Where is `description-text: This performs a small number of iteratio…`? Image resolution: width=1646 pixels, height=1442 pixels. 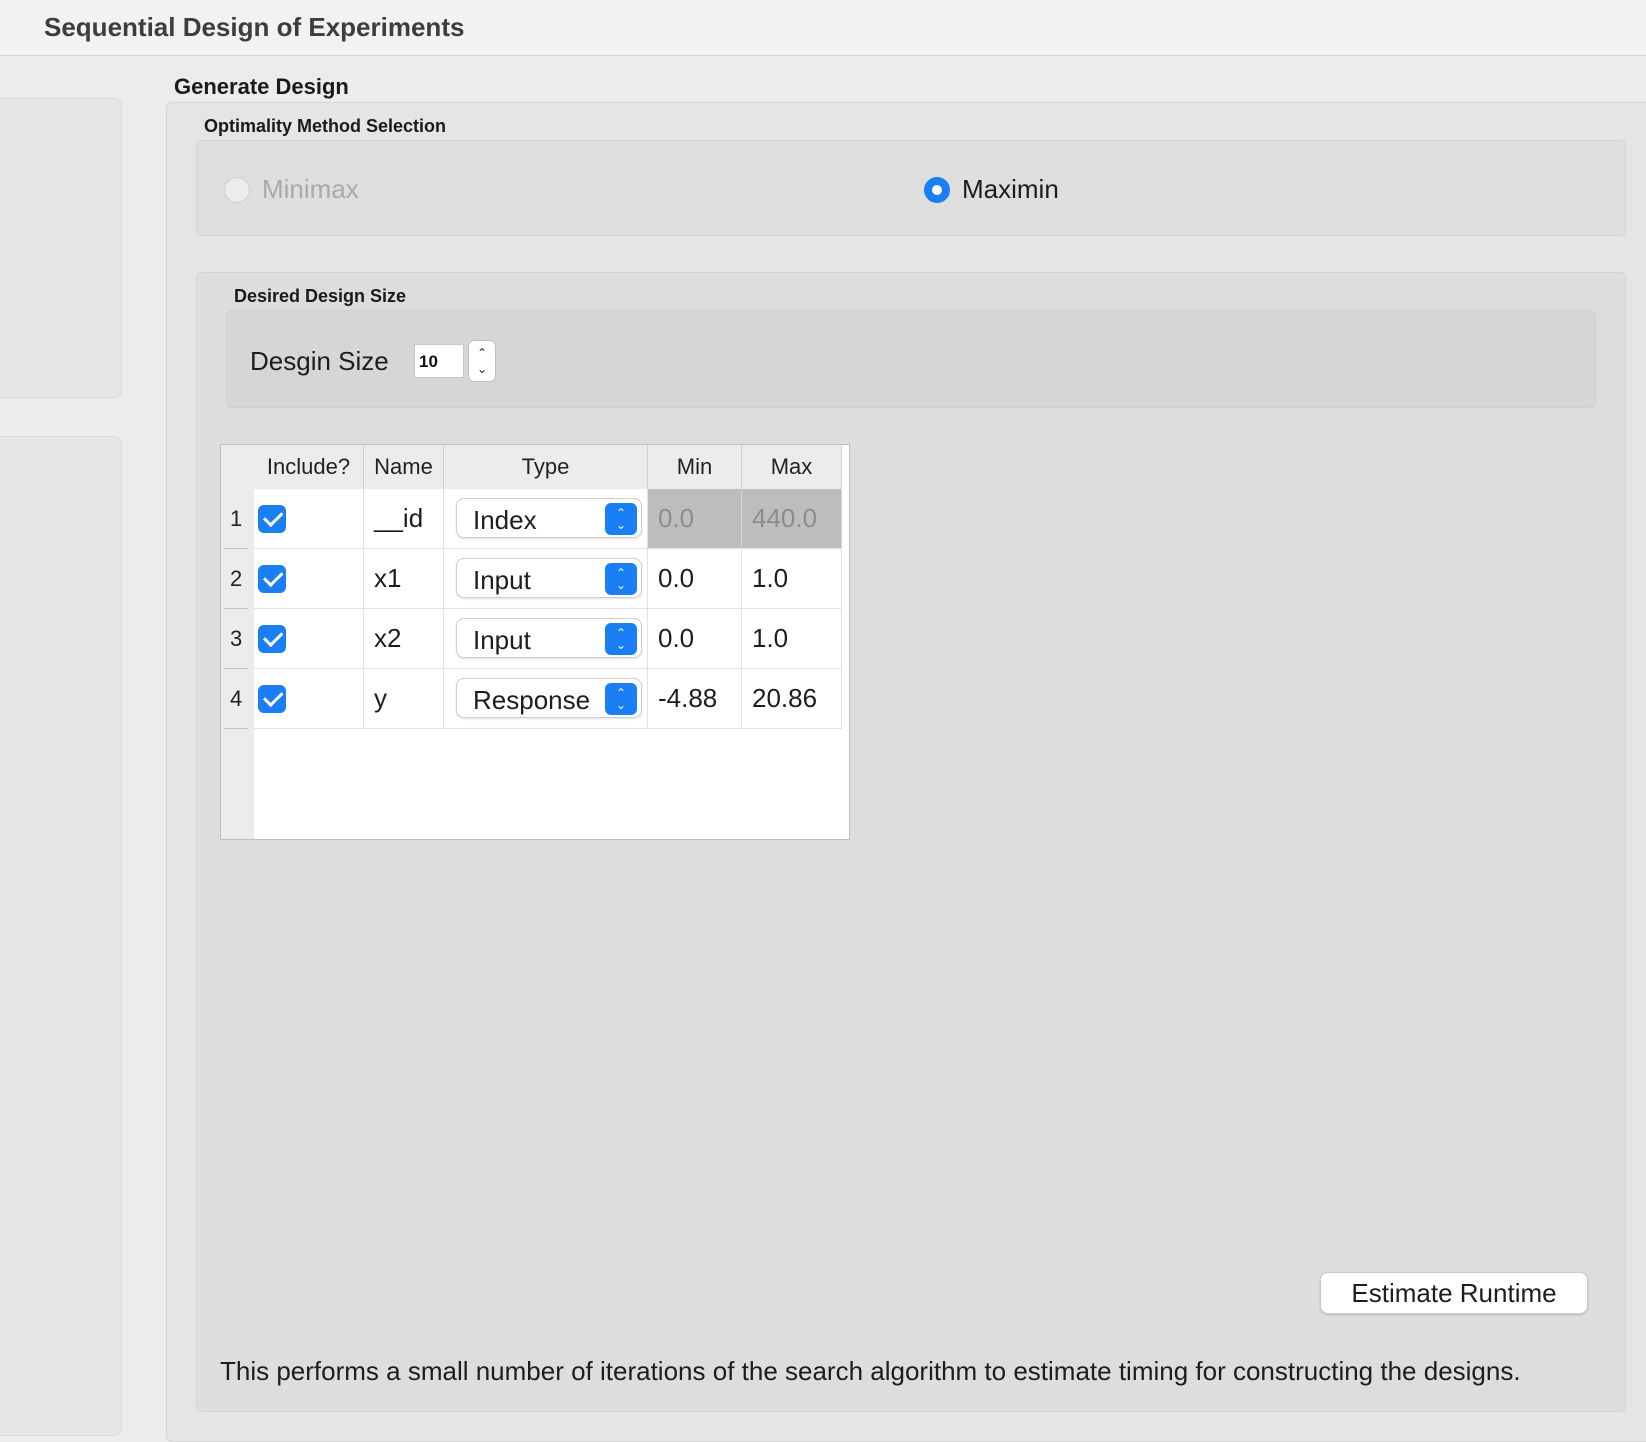
description-text: This performs a small number of iteratio… is located at coordinates (870, 1371).